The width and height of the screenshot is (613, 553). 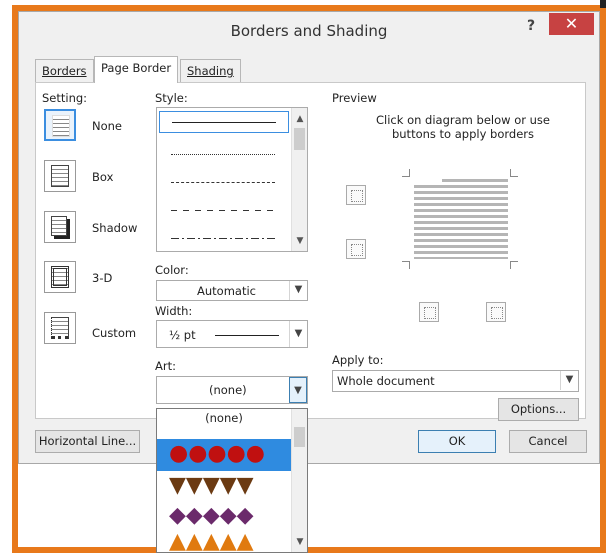 I want to click on style-dashed-line, so click(x=223, y=182).